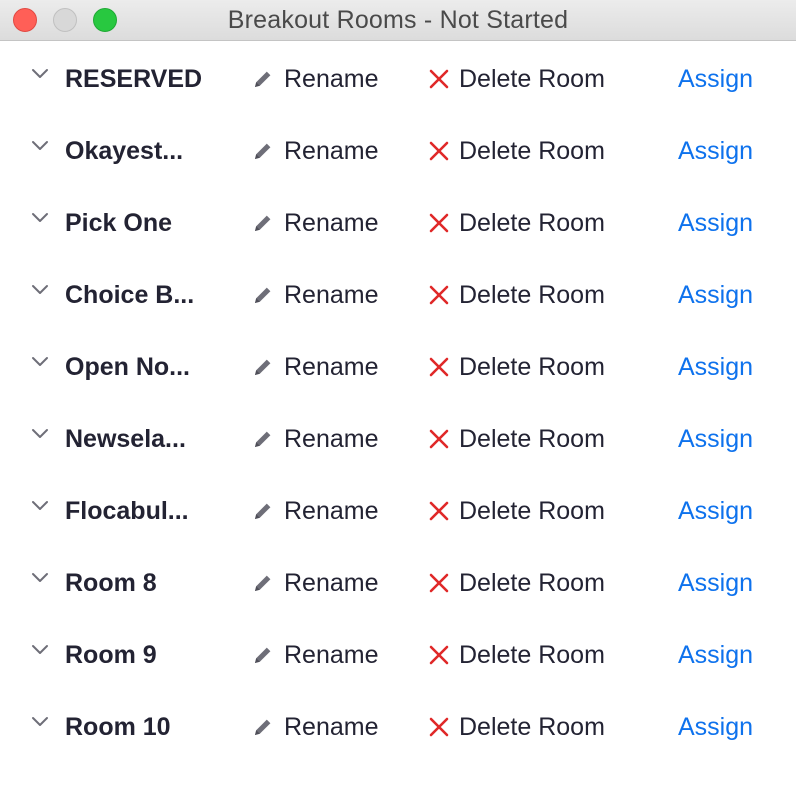  I want to click on room-name: Pick One, so click(118, 223).